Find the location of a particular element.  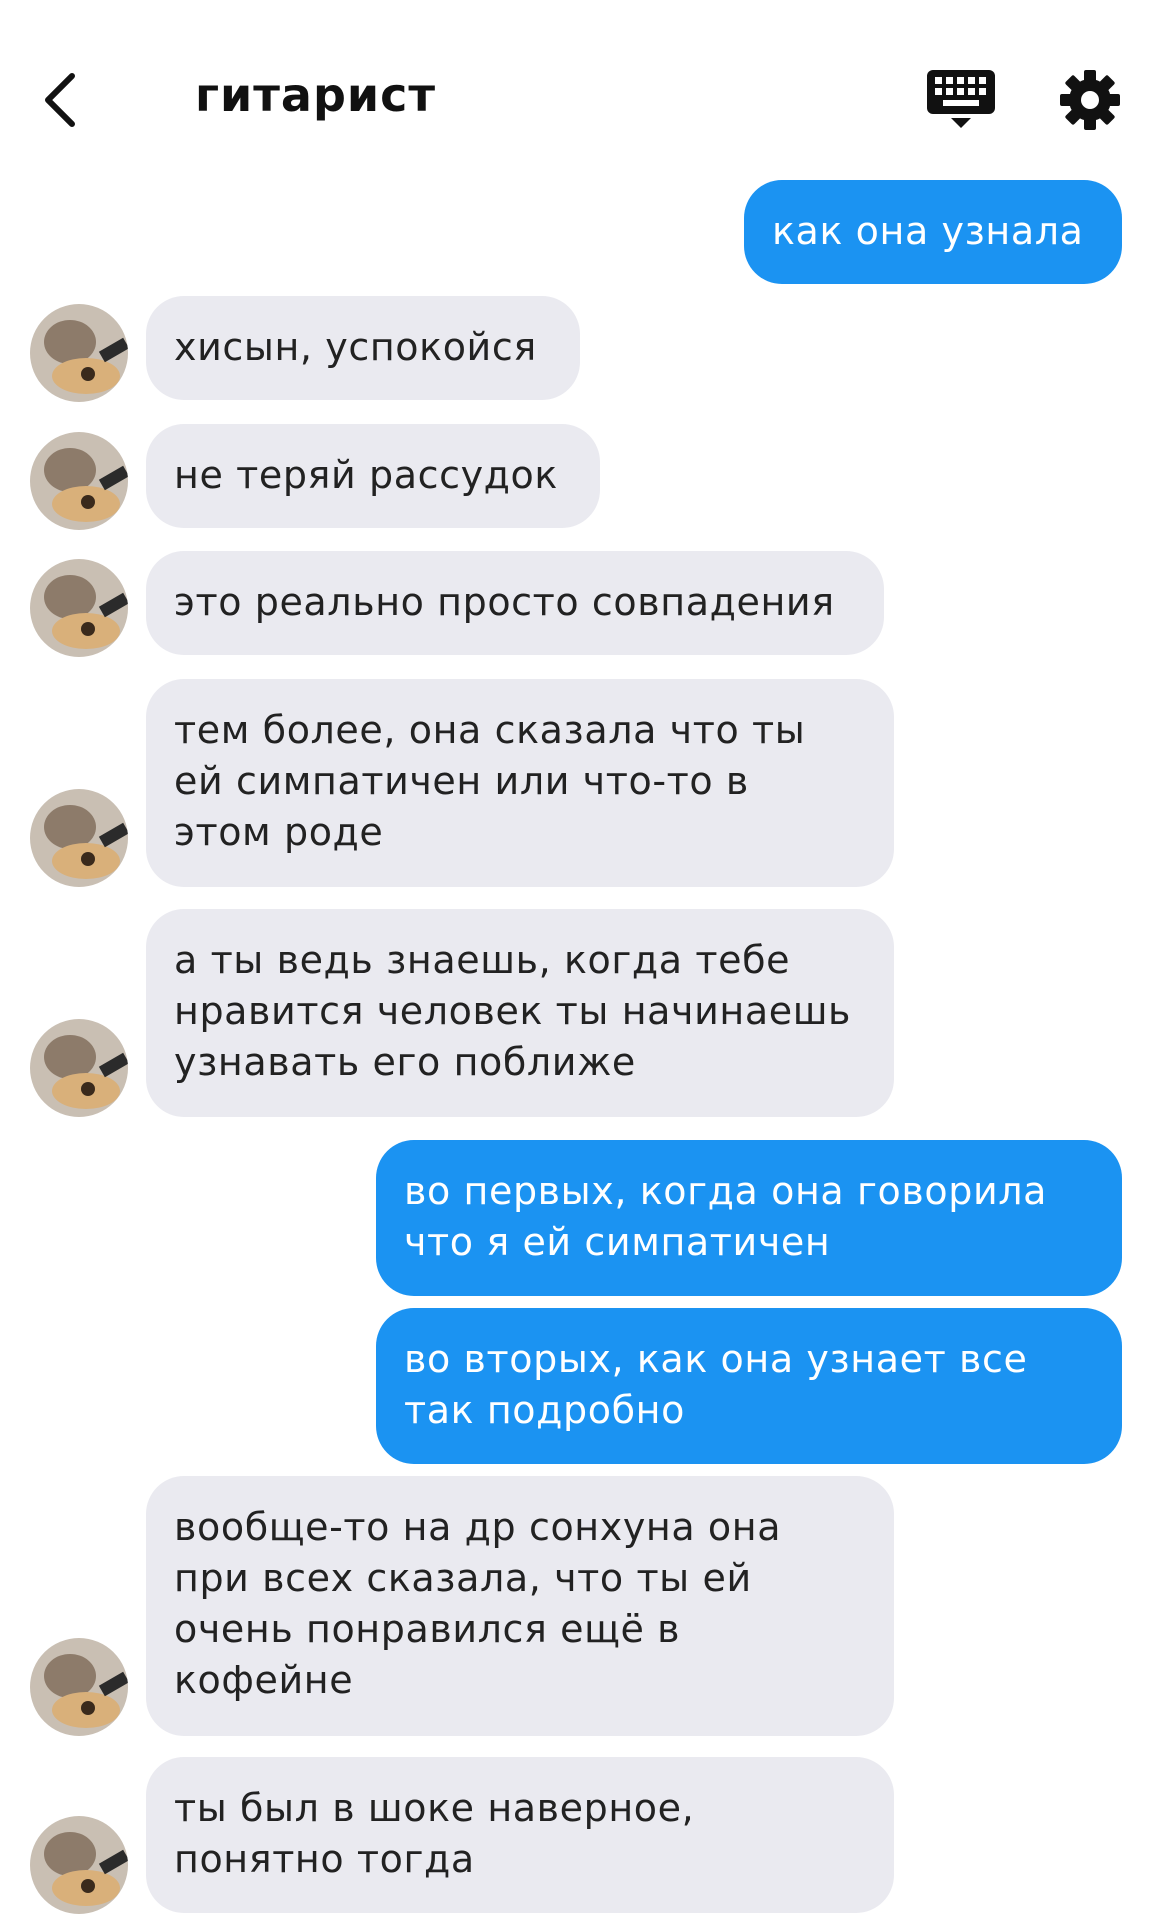

settings-button is located at coordinates (1090, 100).